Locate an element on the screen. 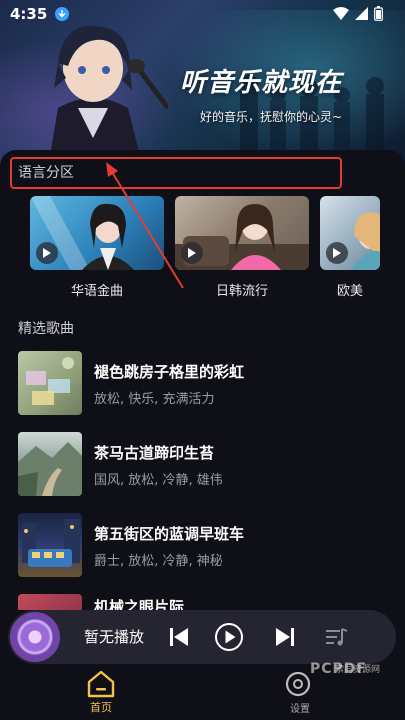 The width and height of the screenshot is (405, 720). song-item: 褪色跳房子格里的彩虹 放松, 快乐, 充满活力 is located at coordinates (203, 383).